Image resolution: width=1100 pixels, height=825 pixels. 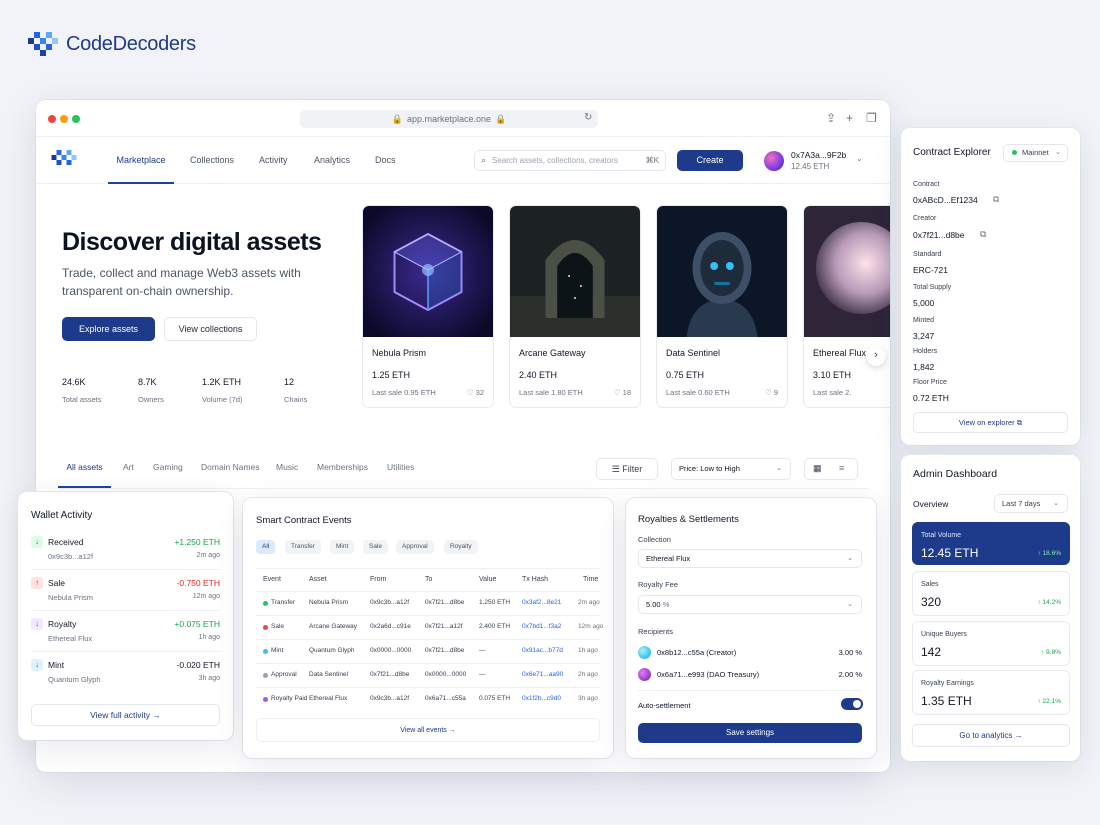 I want to click on chip-sale: Sale, so click(x=376, y=547).